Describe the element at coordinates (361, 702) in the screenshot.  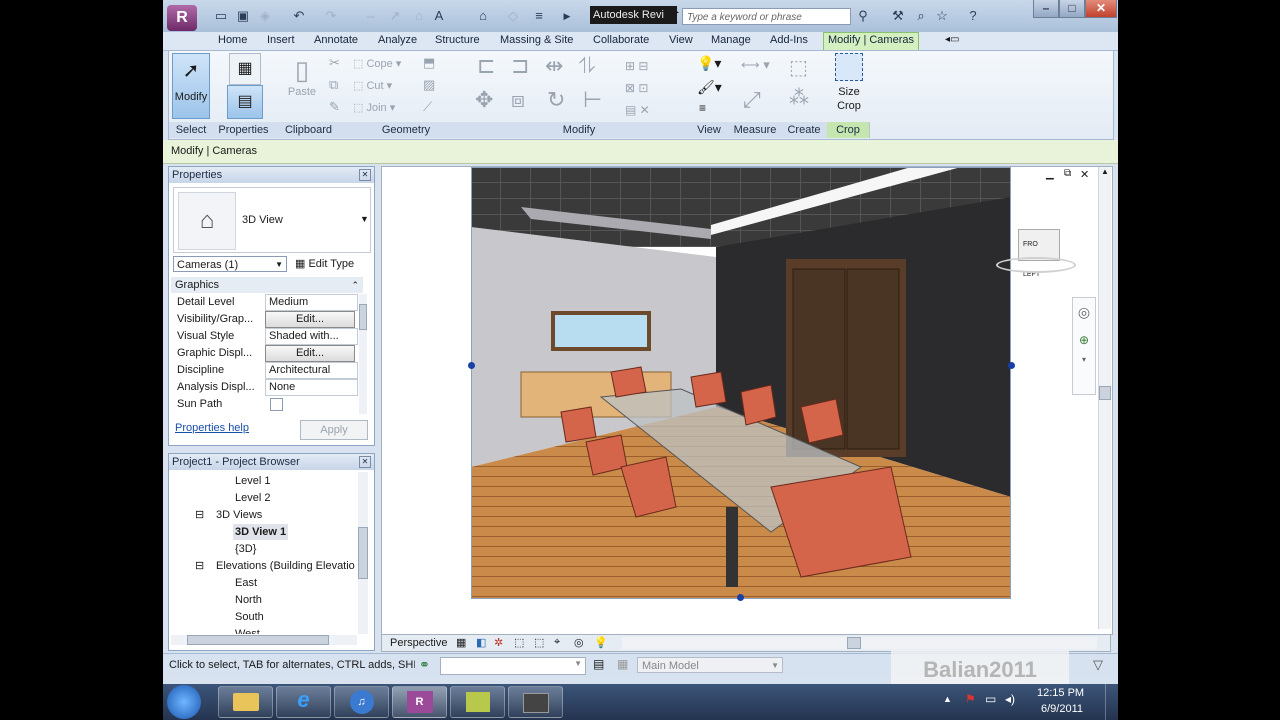
I see `taskbar-media: ♫` at that location.